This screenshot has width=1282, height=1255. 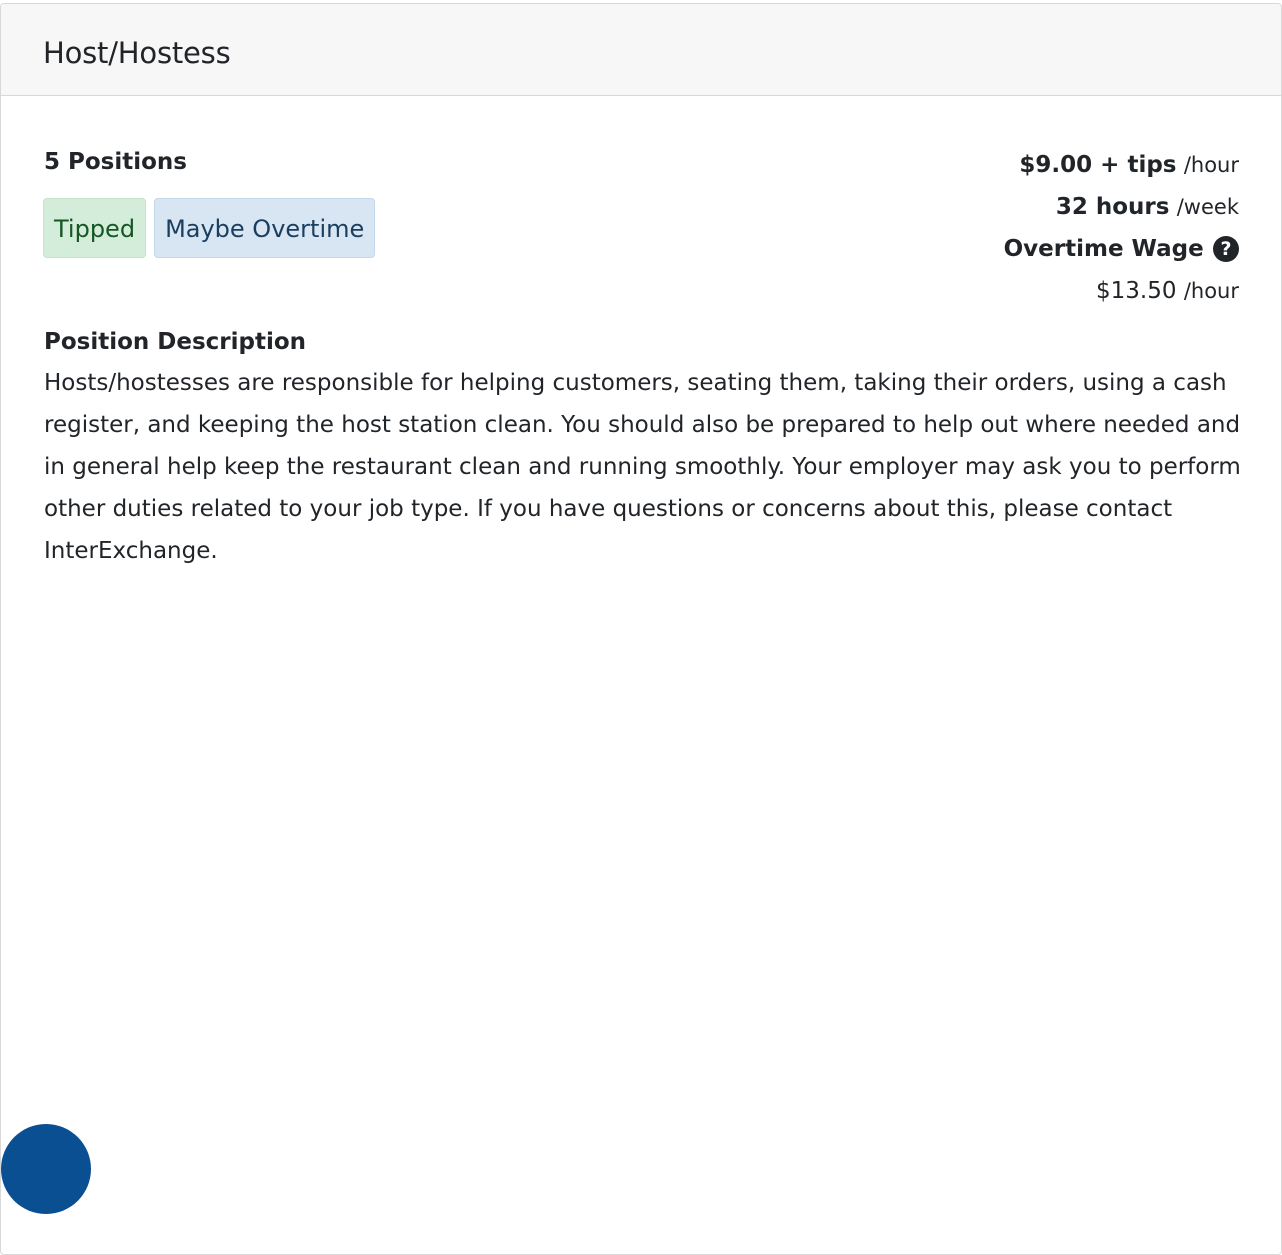 What do you see at coordinates (265, 228) in the screenshot?
I see `maybe-overtime-badge: Maybe Overtime` at bounding box center [265, 228].